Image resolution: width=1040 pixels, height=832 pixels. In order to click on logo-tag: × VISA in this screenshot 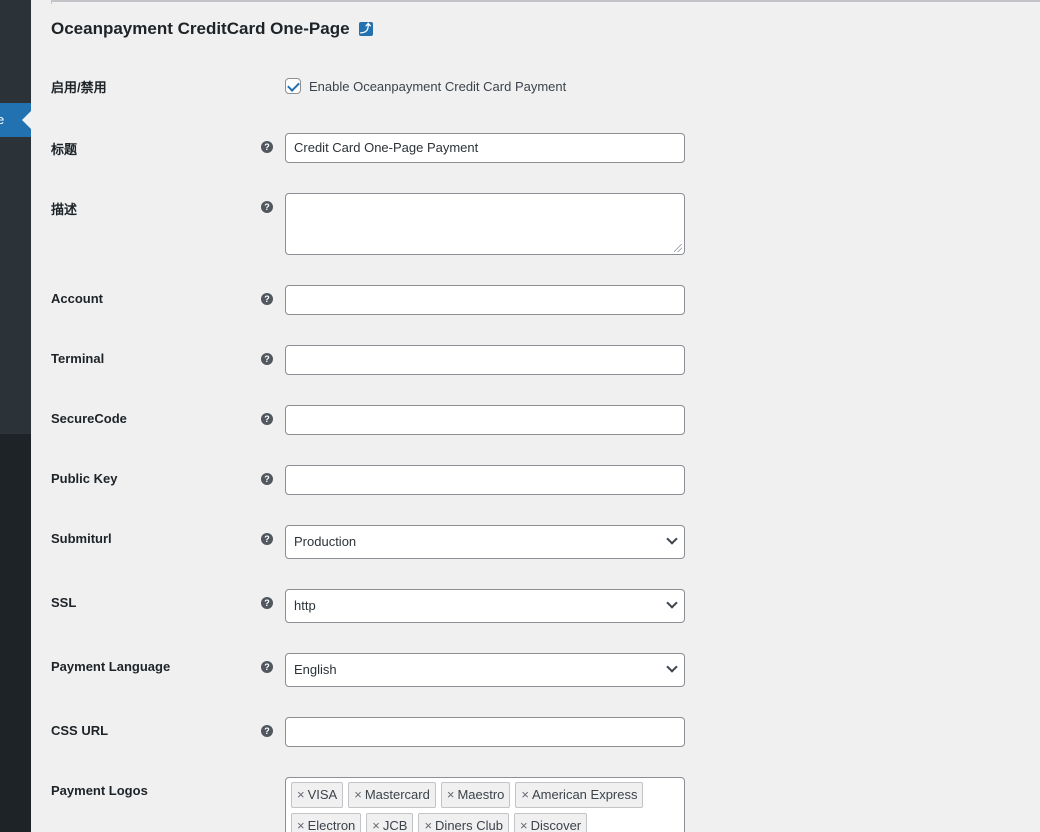, I will do `click(317, 795)`.